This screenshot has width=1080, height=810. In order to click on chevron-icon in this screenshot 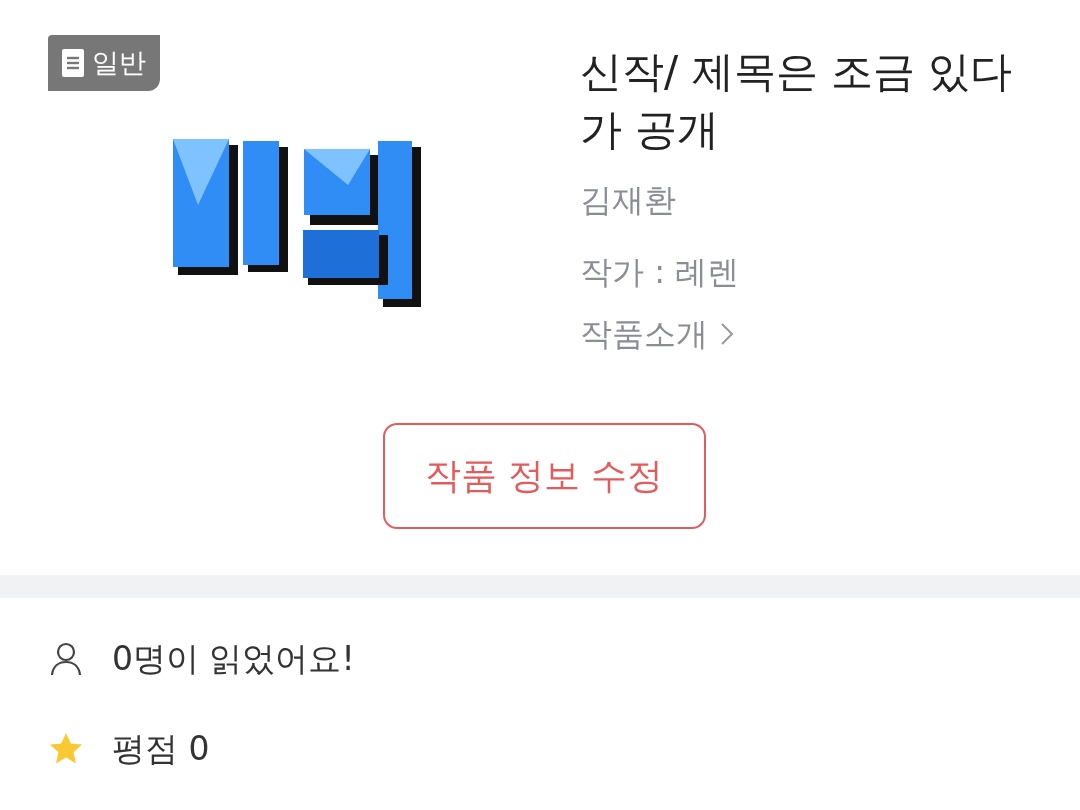, I will do `click(727, 334)`.